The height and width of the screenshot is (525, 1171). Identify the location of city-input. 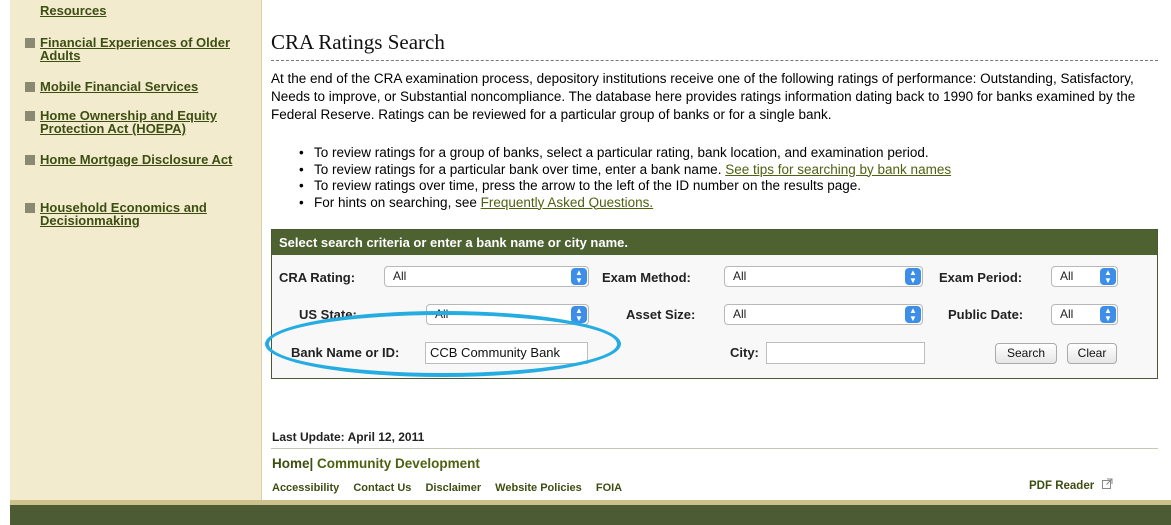
(845, 353).